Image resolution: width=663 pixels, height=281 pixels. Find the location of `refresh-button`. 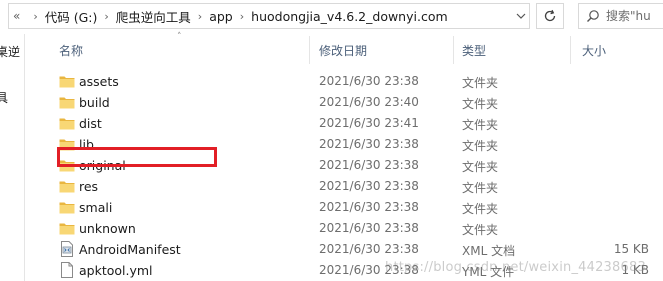

refresh-button is located at coordinates (550, 16).